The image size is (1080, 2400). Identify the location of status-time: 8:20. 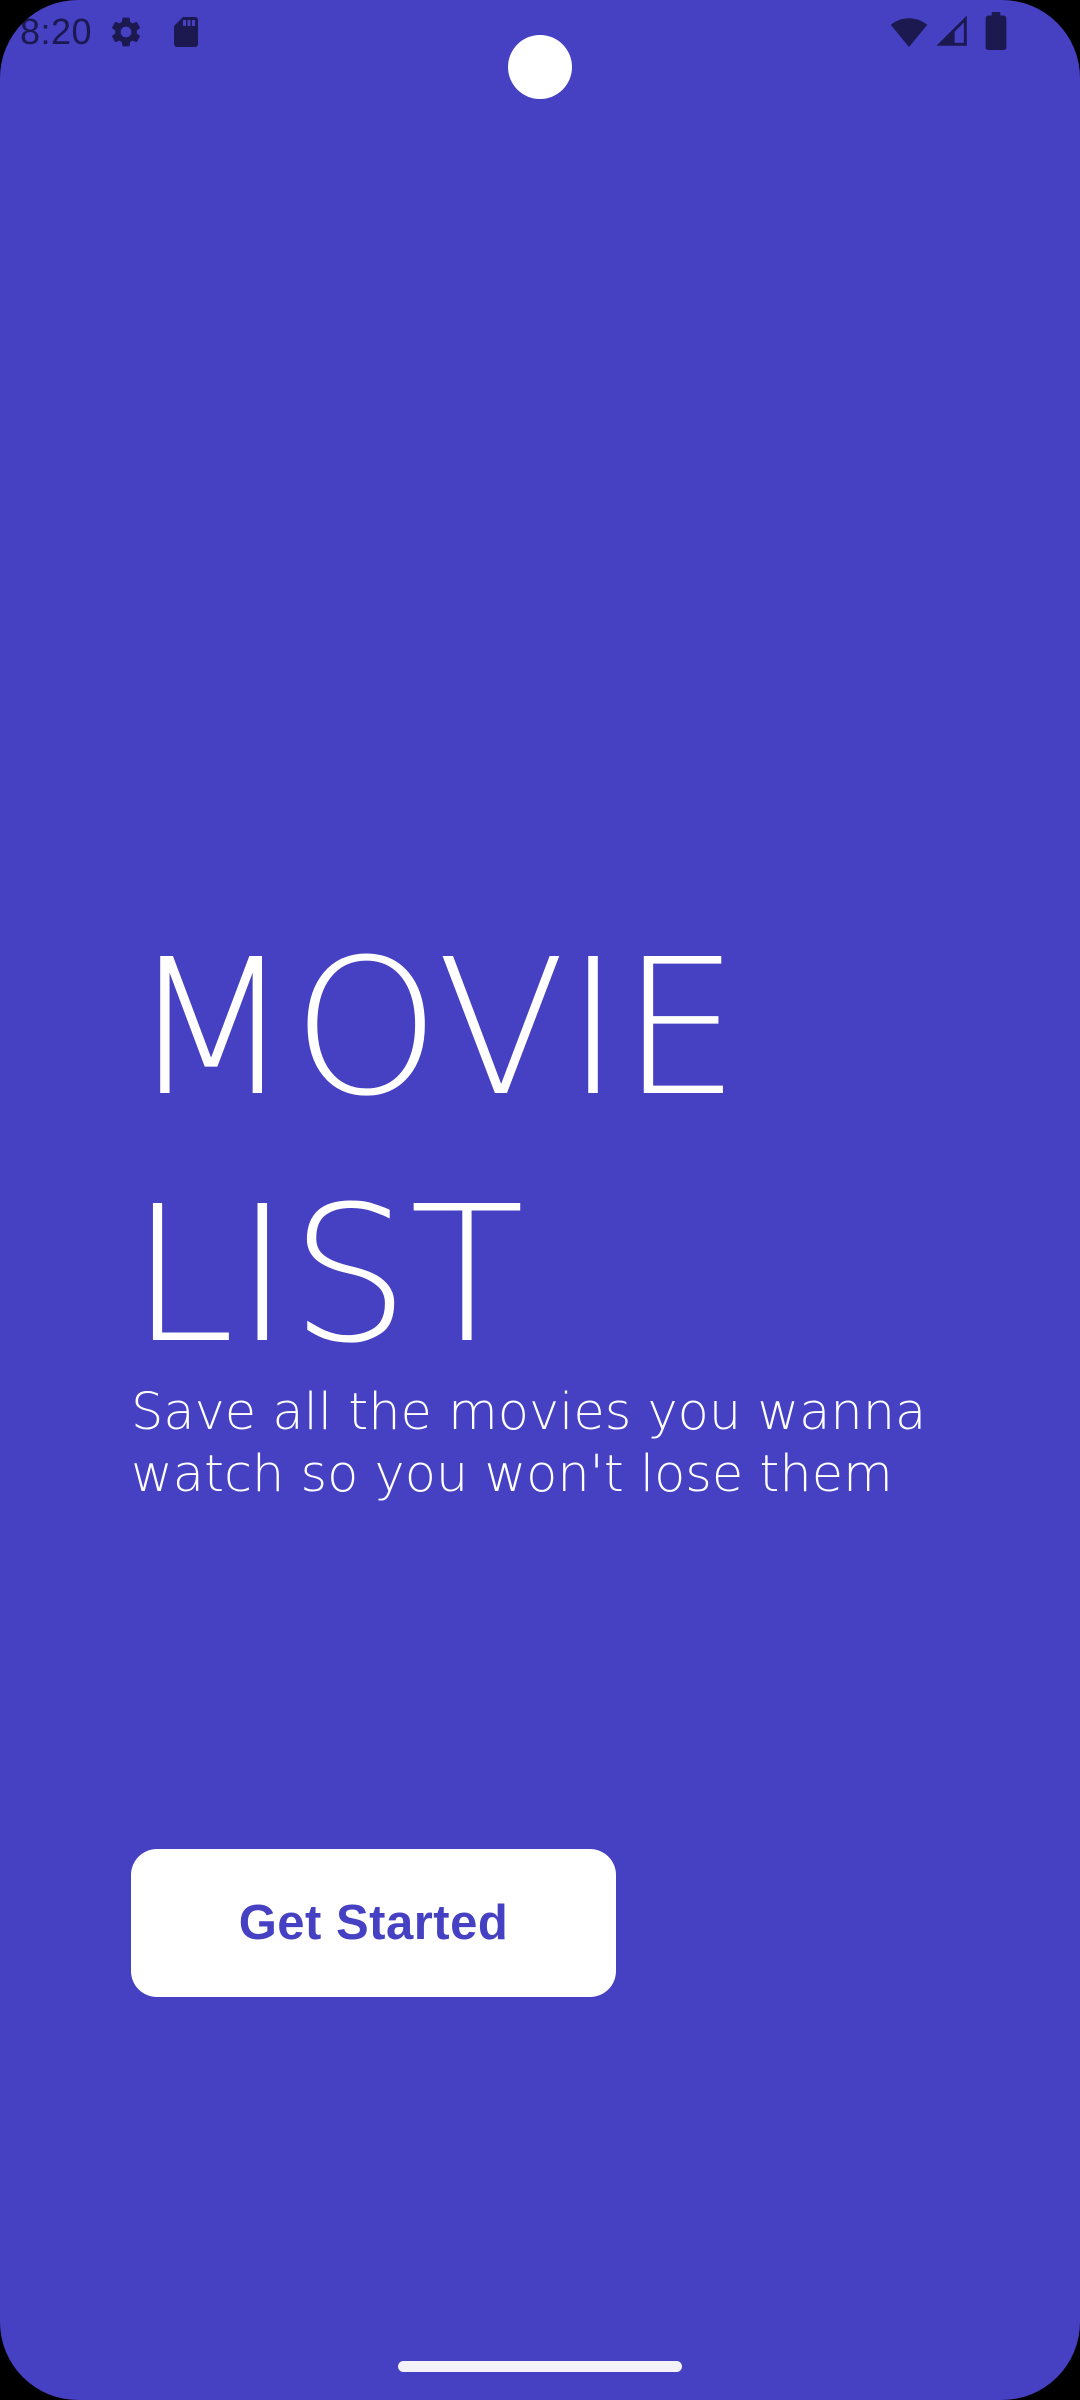
(56, 31).